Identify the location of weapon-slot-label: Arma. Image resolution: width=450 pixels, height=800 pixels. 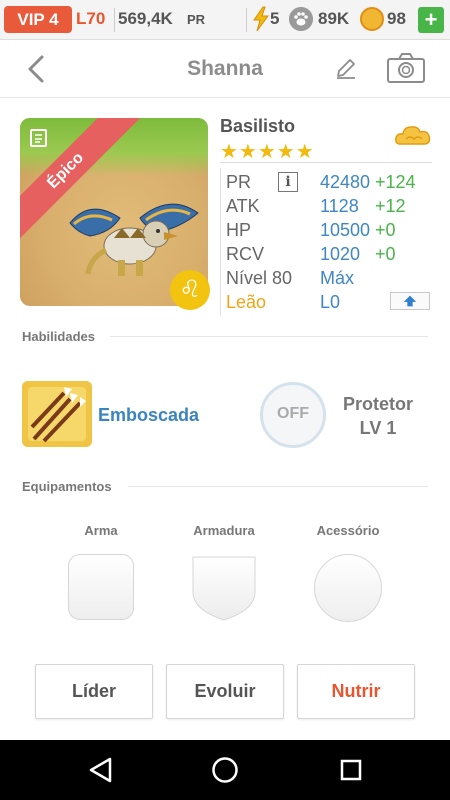
(101, 530).